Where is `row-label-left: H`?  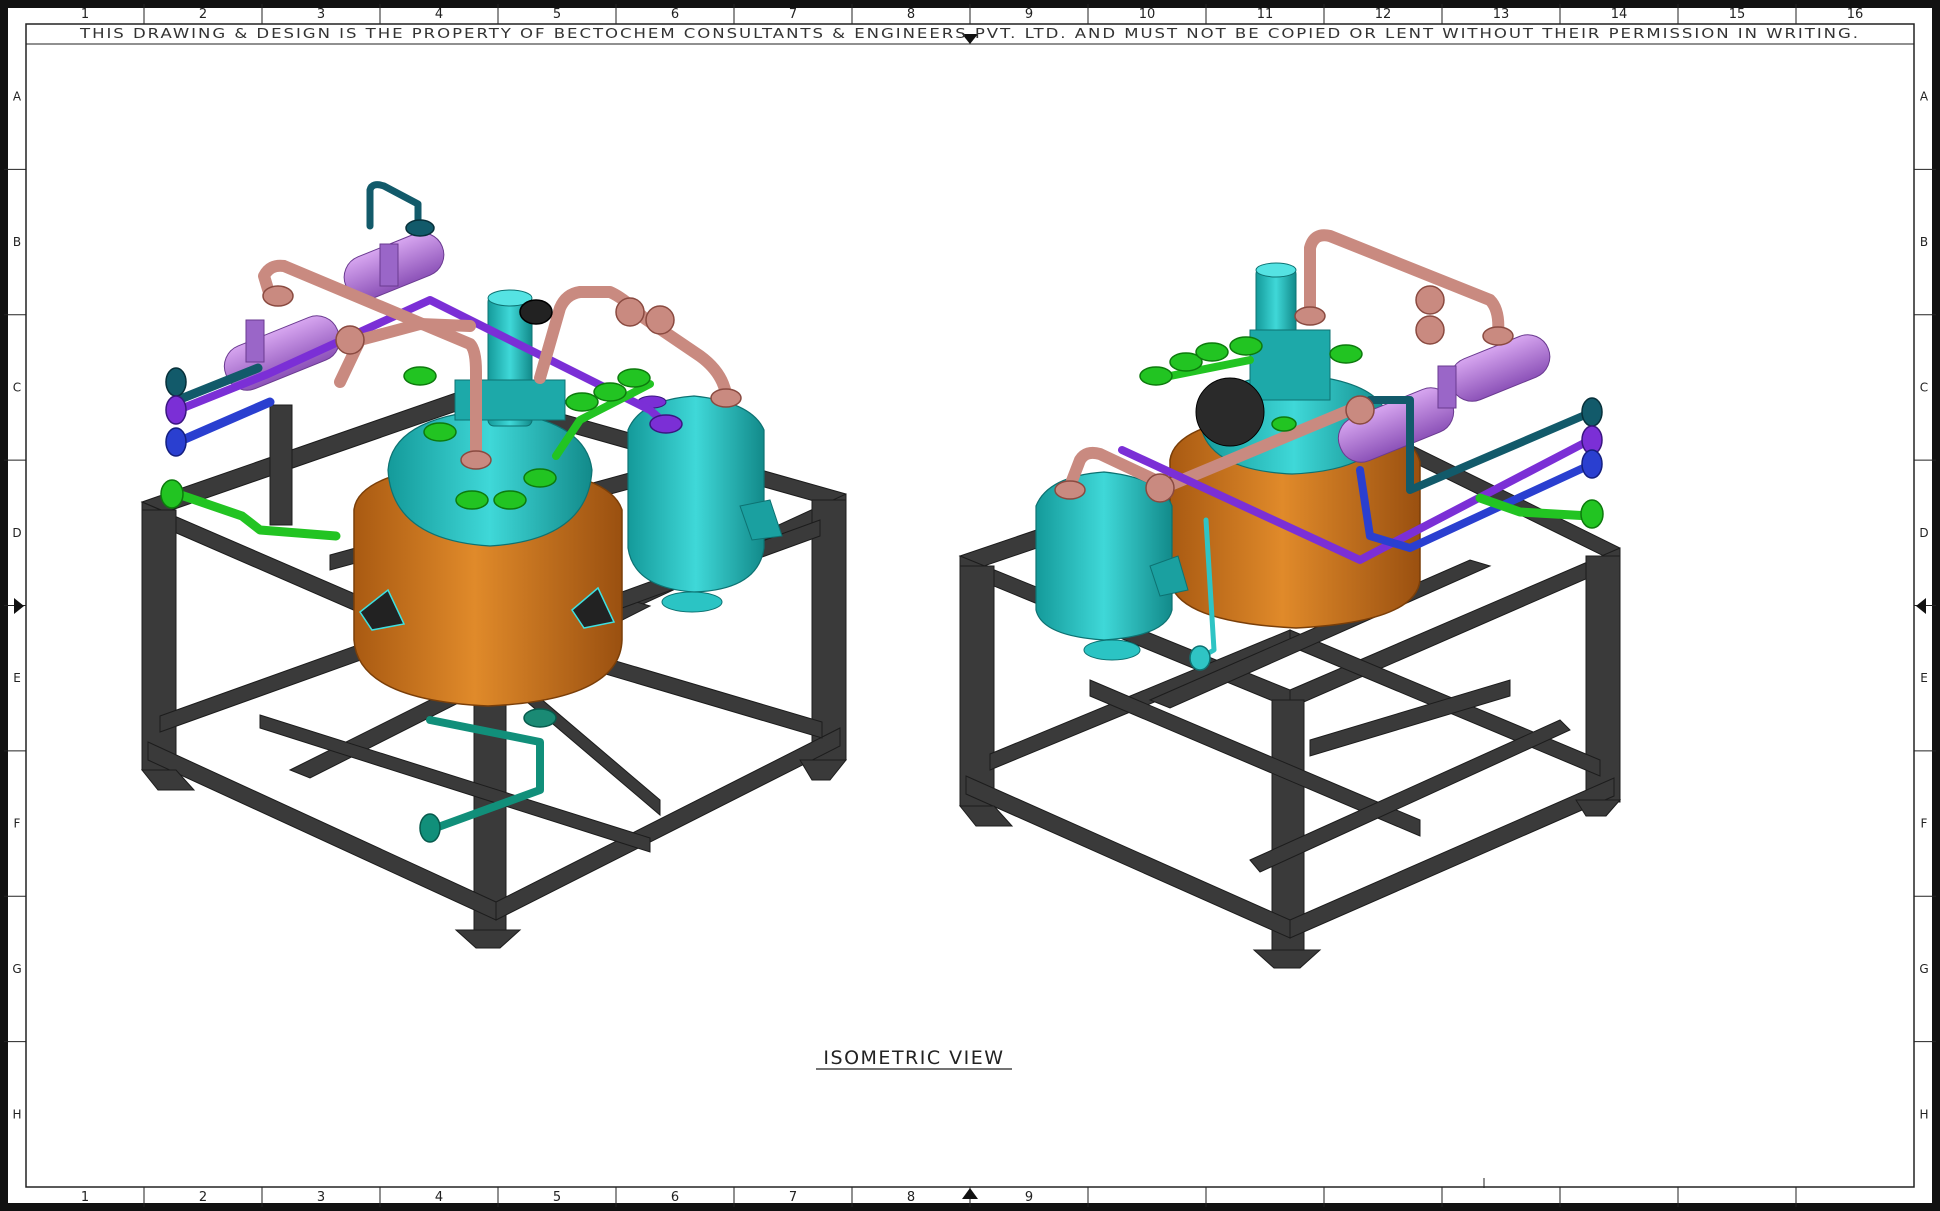 row-label-left: H is located at coordinates (16, 1114).